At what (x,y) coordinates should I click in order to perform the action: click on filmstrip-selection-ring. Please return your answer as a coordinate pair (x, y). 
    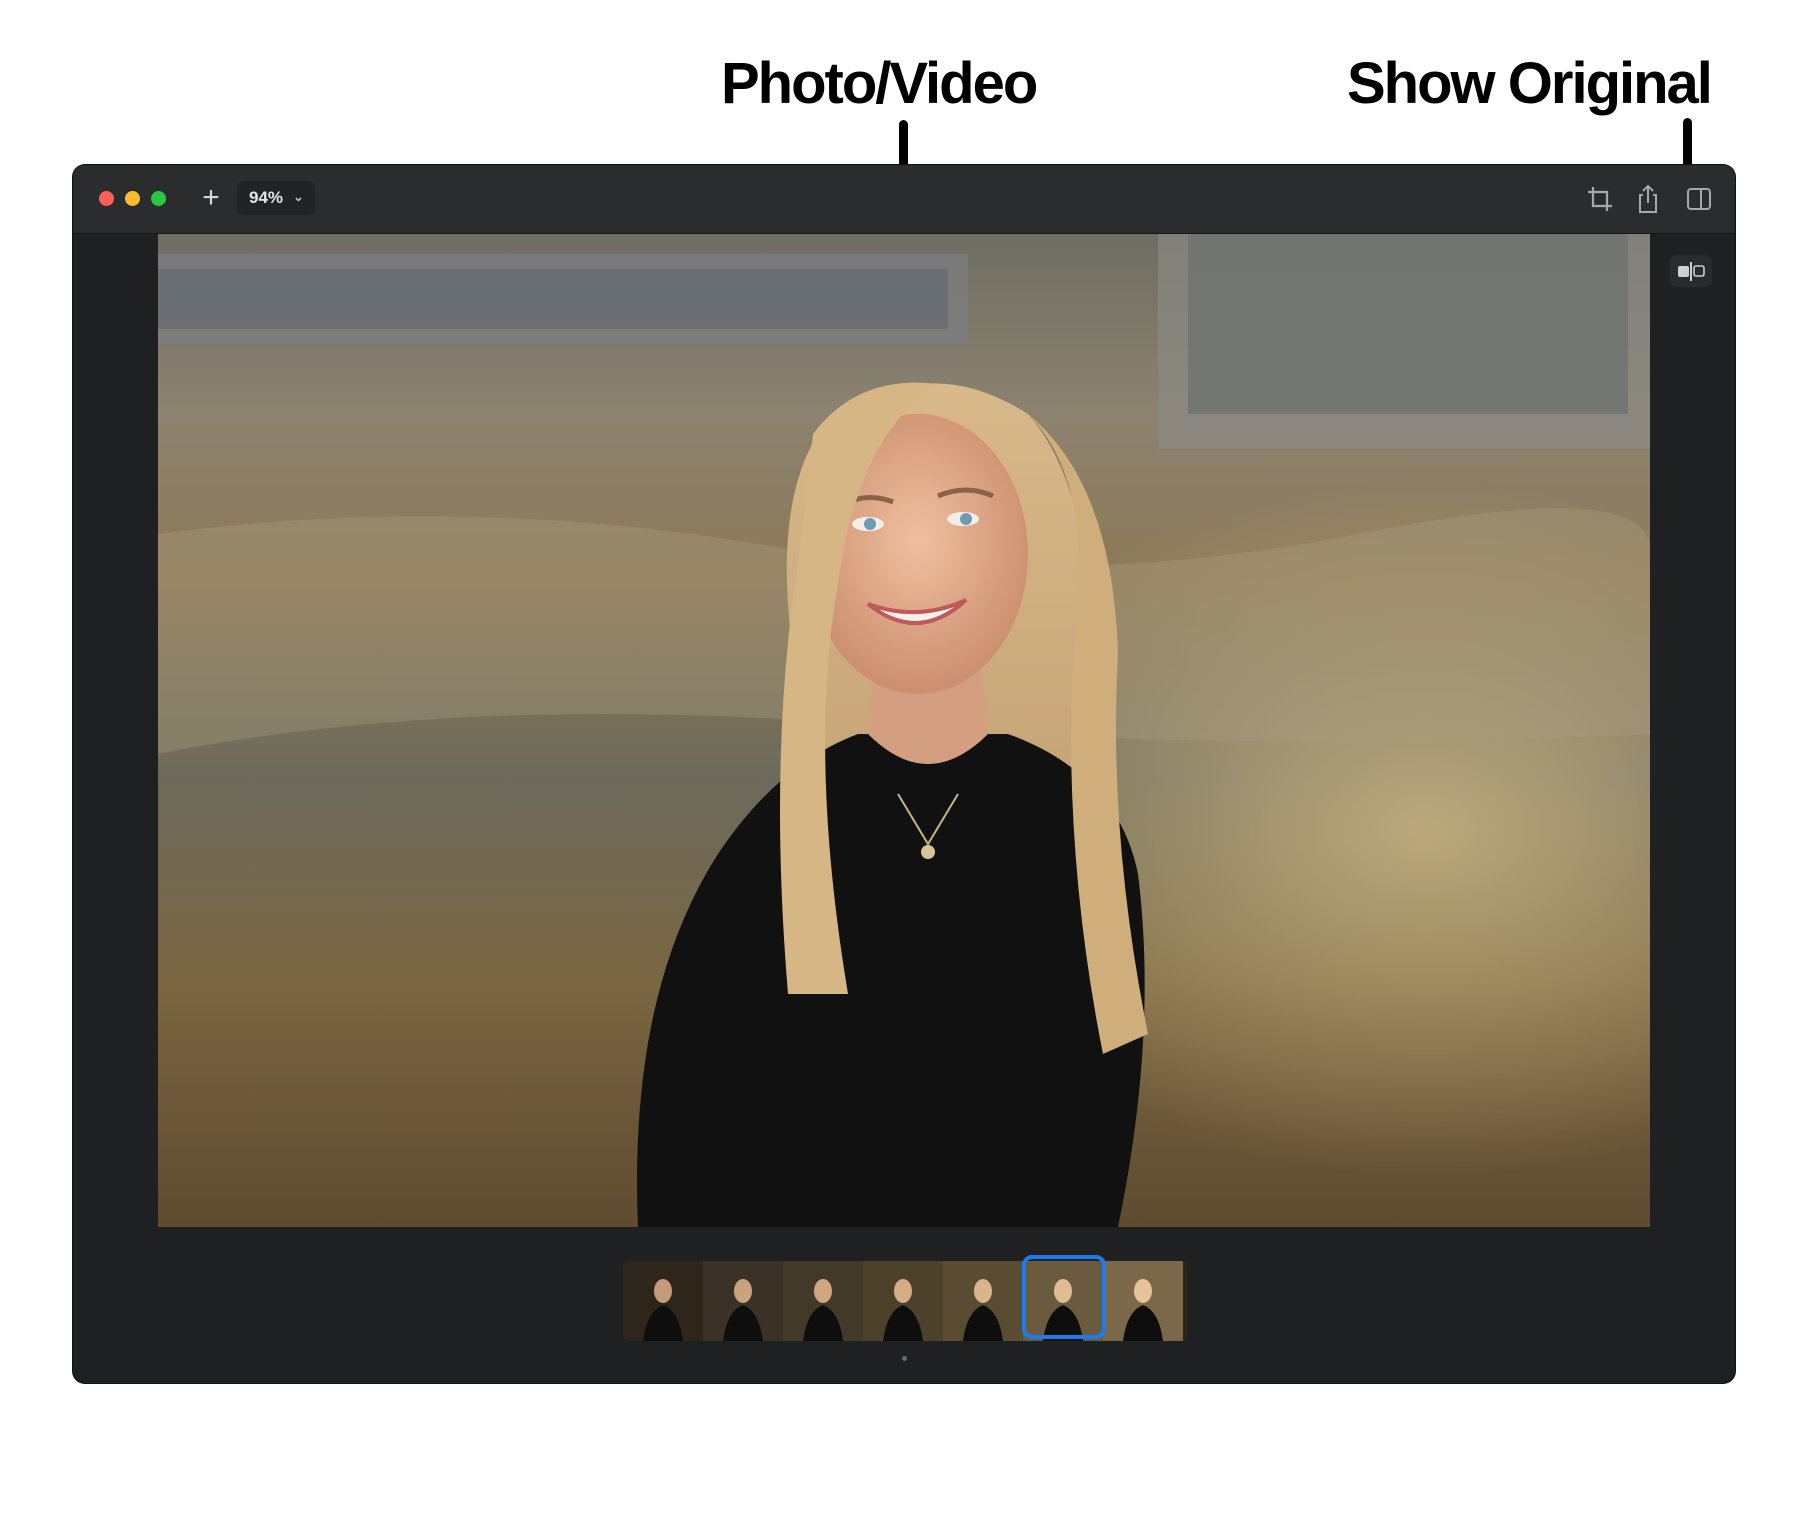
    Looking at the image, I should click on (1064, 1297).